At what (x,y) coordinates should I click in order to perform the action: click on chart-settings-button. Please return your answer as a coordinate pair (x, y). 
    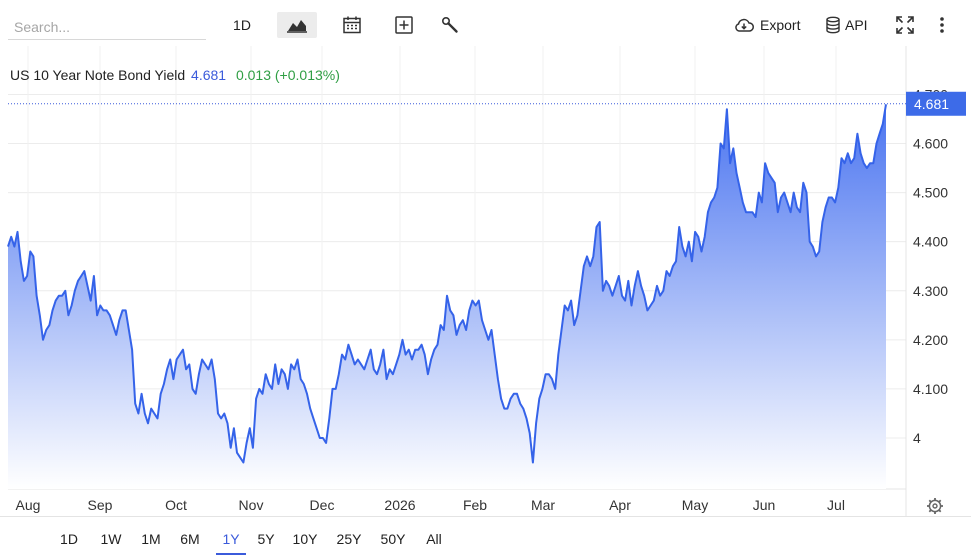
    Looking at the image, I should click on (935, 506).